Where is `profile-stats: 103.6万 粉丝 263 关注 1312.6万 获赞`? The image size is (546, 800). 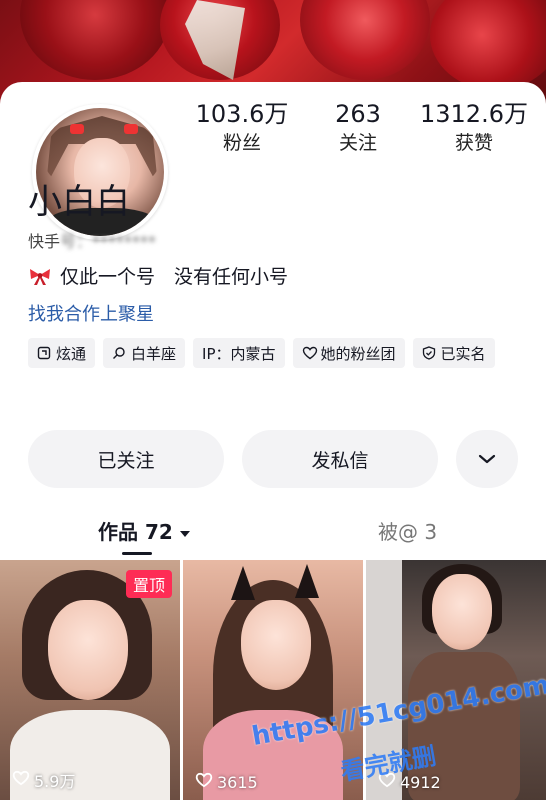 profile-stats: 103.6万 粉丝 263 关注 1312.6万 获赞 is located at coordinates (358, 128).